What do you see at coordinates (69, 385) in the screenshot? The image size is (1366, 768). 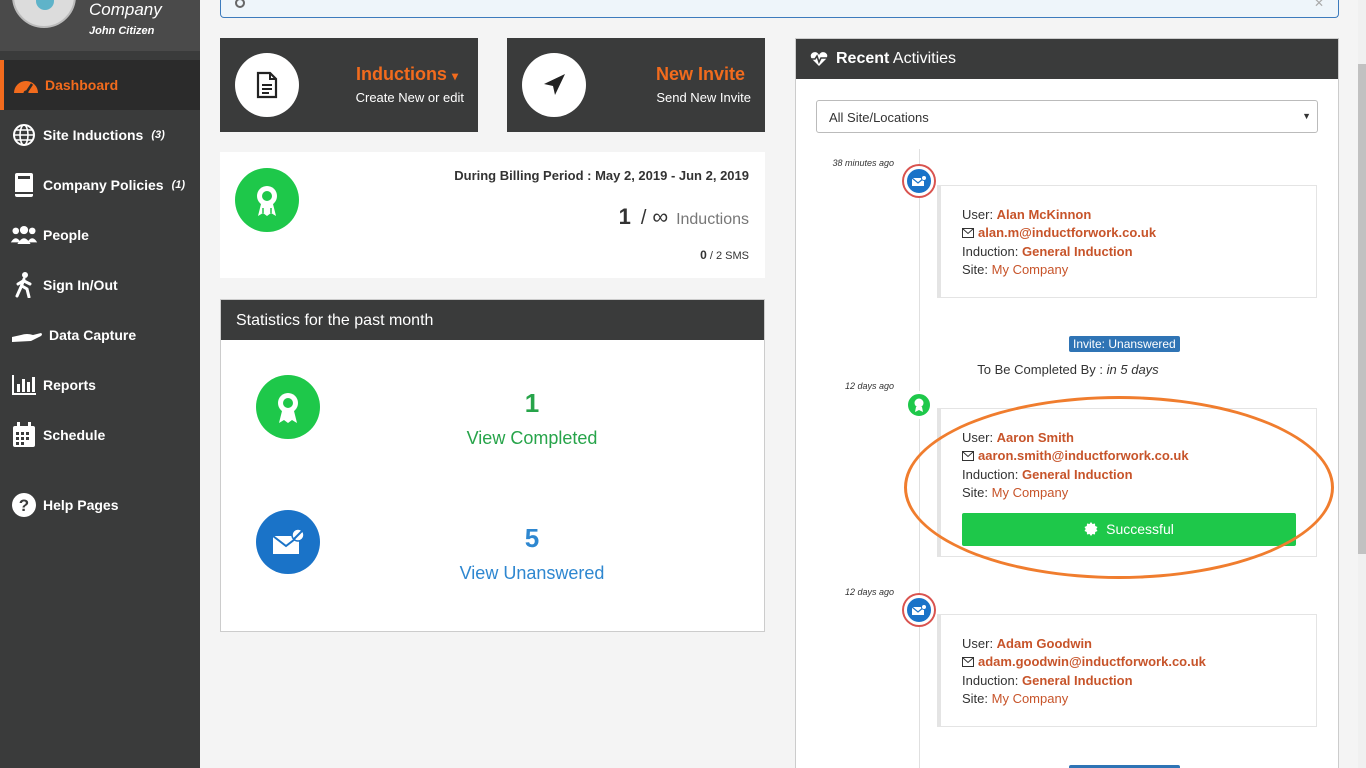 I see `sidebar-item-label: Reports` at bounding box center [69, 385].